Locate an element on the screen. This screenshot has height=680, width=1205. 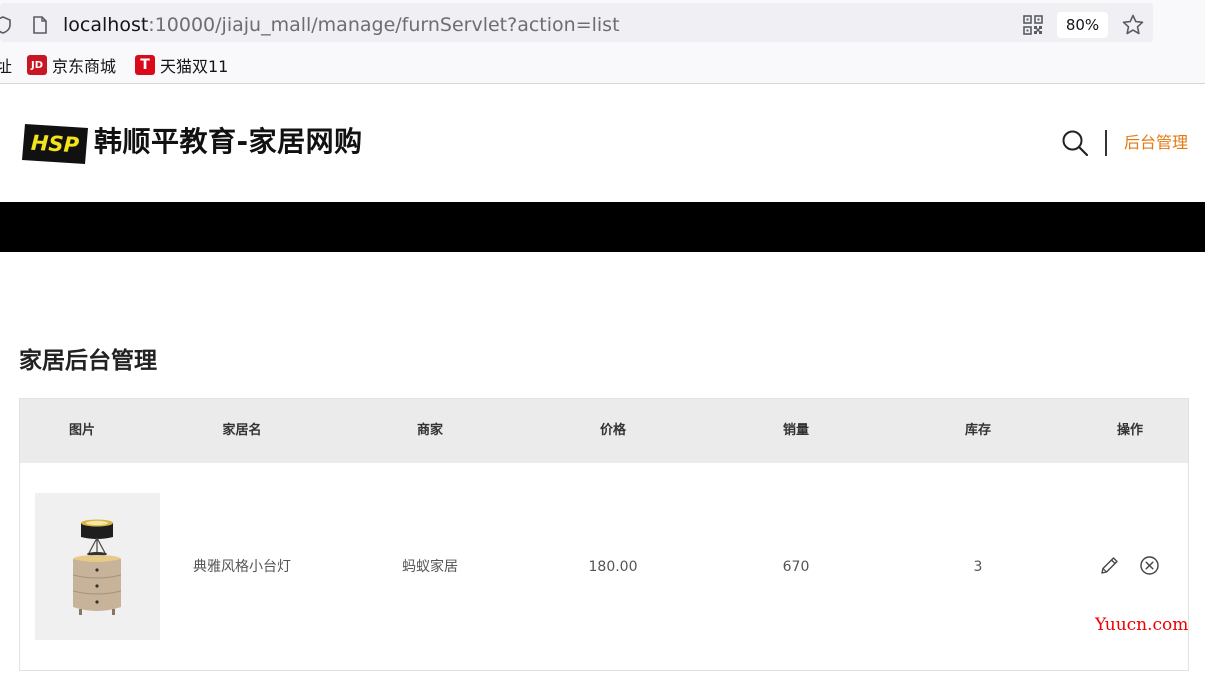
edit-pencil-icon is located at coordinates (1109, 566).